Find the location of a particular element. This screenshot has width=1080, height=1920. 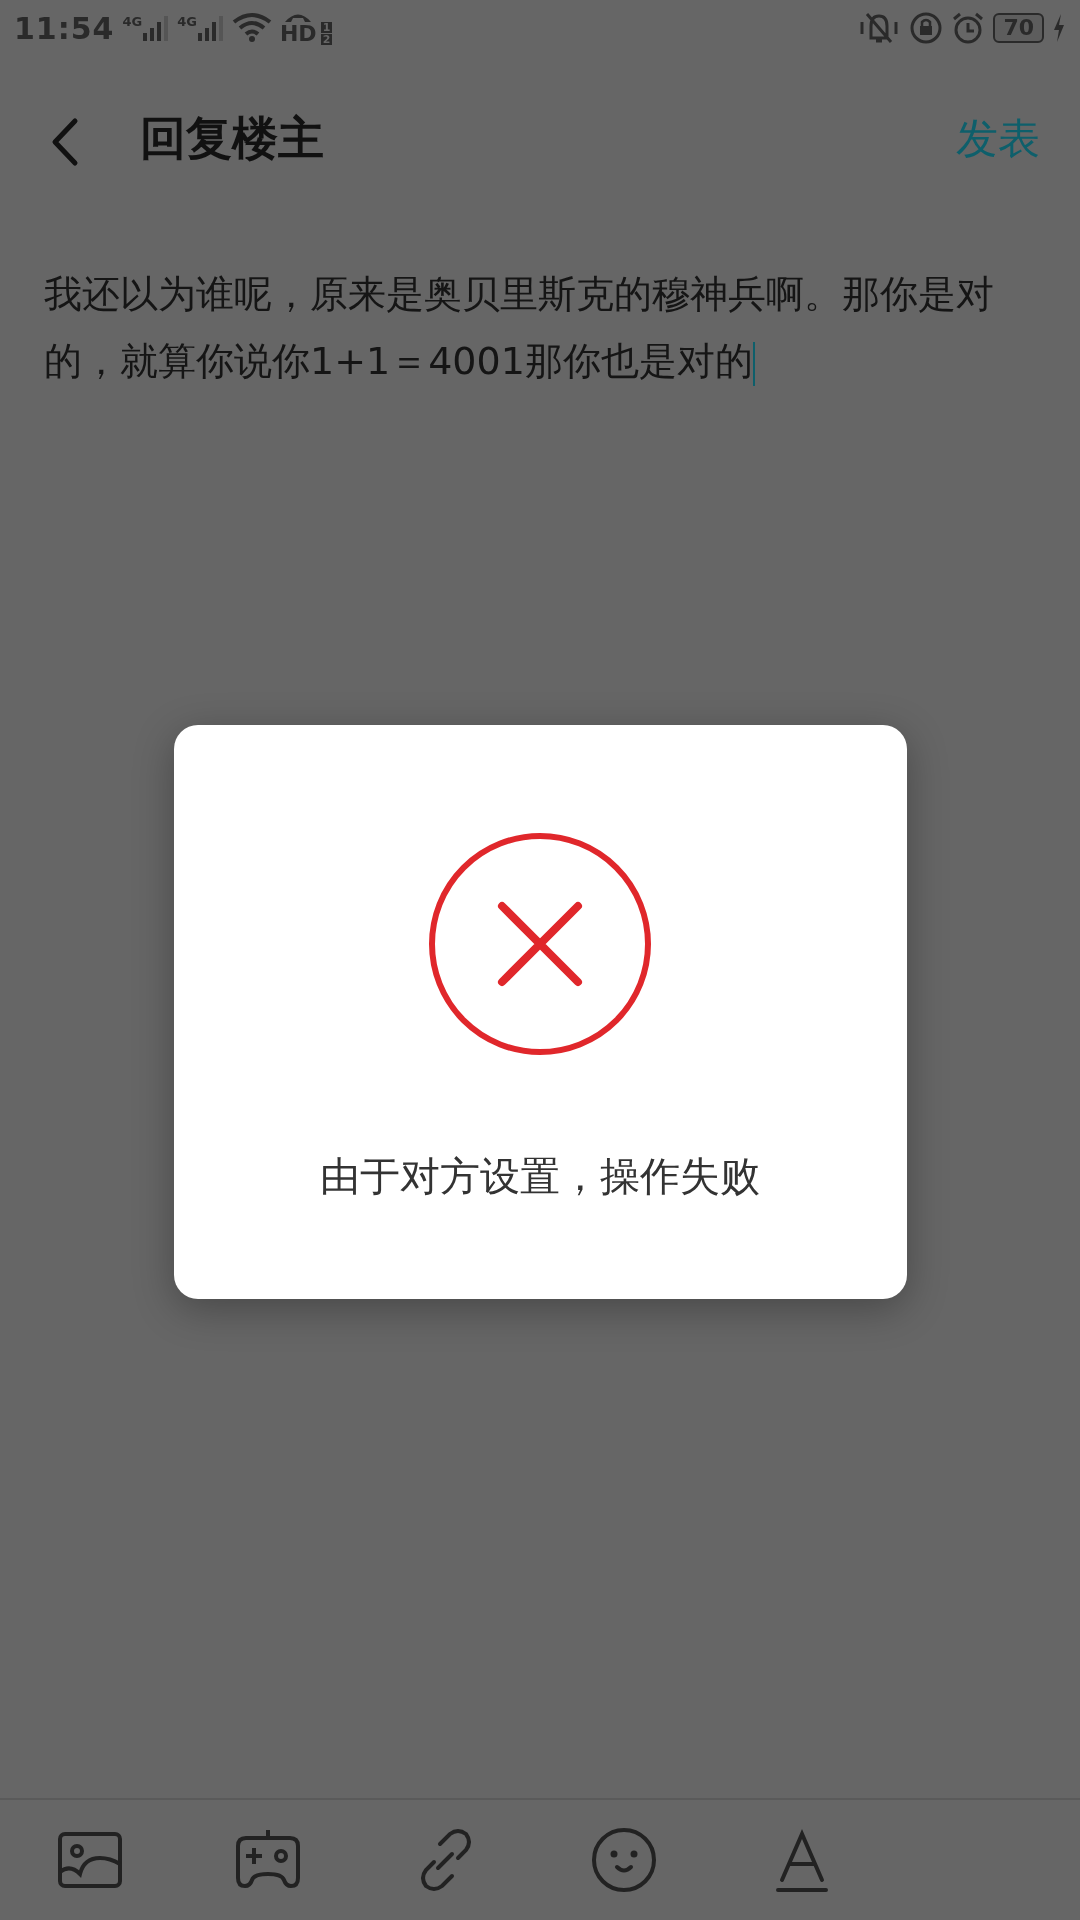

charging-icon is located at coordinates (1059, 28).